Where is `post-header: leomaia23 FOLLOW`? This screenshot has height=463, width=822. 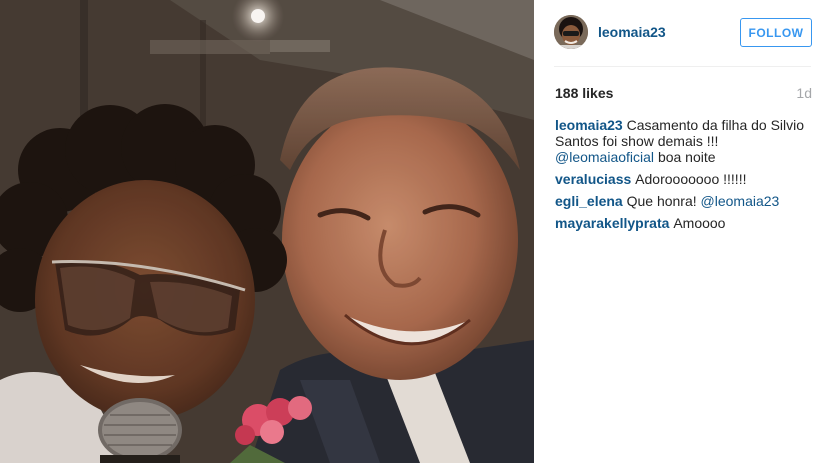 post-header: leomaia23 FOLLOW is located at coordinates (678, 33).